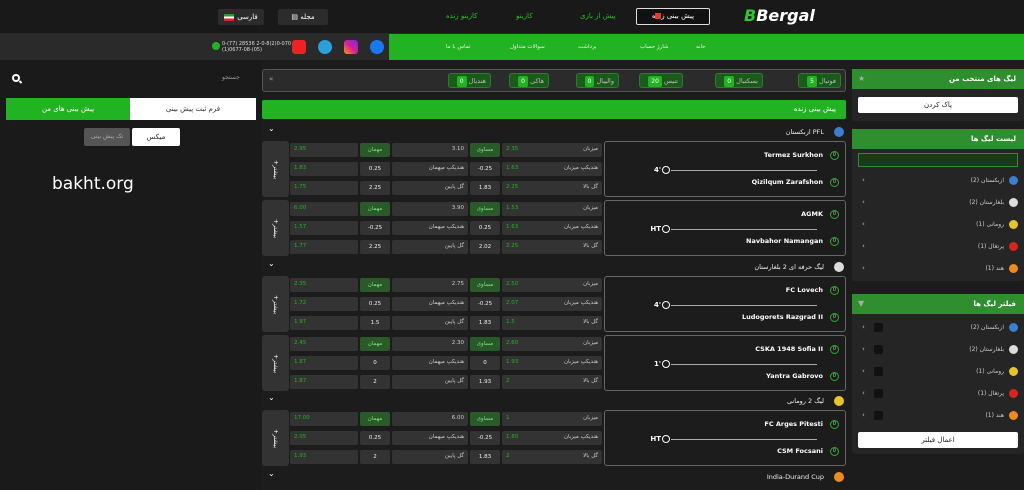  I want to click on match-info: FC Arges Pitesti 0 HT CSM Focsani 0, so click(725, 438).